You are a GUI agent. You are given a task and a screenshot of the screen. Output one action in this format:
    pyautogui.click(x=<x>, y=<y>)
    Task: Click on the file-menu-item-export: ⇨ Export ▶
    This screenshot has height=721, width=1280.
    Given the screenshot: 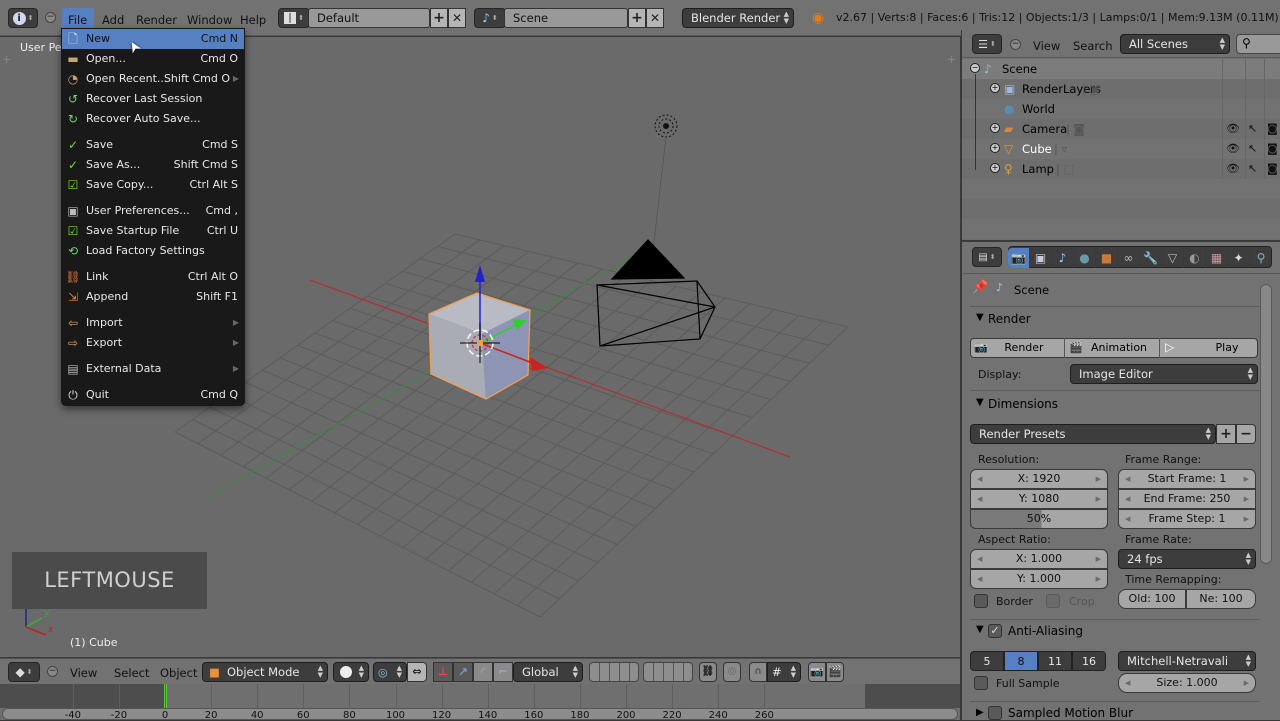 What is the action you would take?
    pyautogui.click(x=153, y=343)
    